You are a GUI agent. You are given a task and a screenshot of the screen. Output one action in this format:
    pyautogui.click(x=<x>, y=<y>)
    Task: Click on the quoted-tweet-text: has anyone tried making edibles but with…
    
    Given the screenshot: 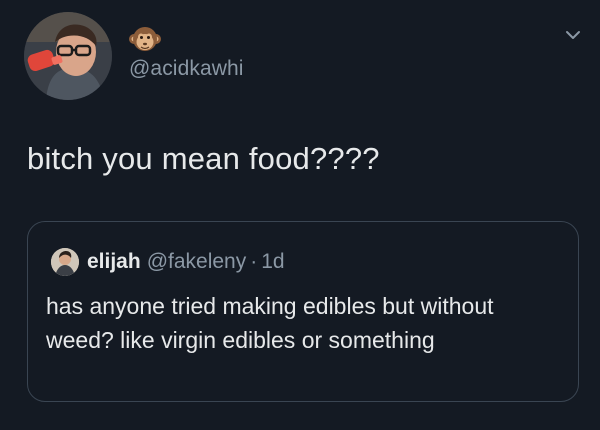 What is the action you would take?
    pyautogui.click(x=270, y=323)
    